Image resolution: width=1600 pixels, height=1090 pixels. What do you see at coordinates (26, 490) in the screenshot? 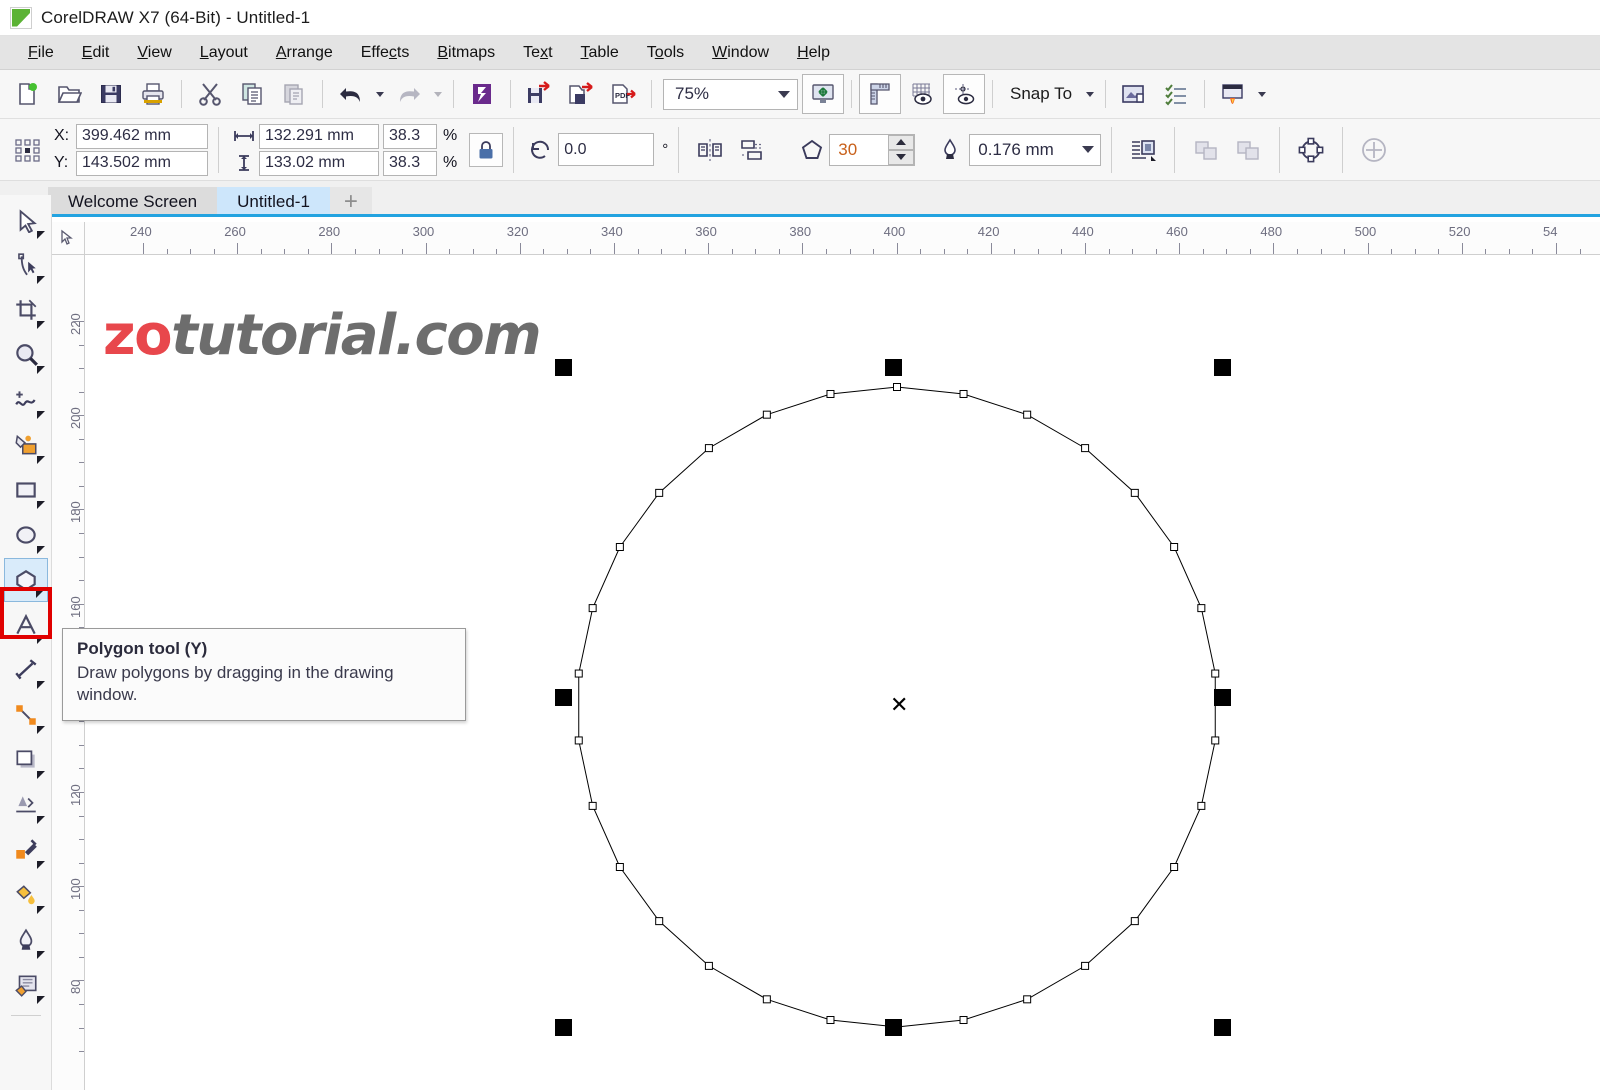
I see `rectangle-tool-icon` at bounding box center [26, 490].